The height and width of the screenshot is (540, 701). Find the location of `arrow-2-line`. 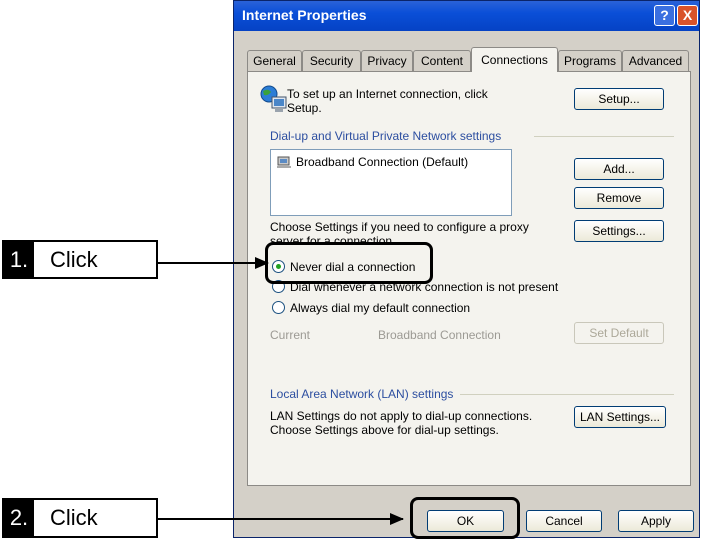

arrow-2-line is located at coordinates (280, 519).